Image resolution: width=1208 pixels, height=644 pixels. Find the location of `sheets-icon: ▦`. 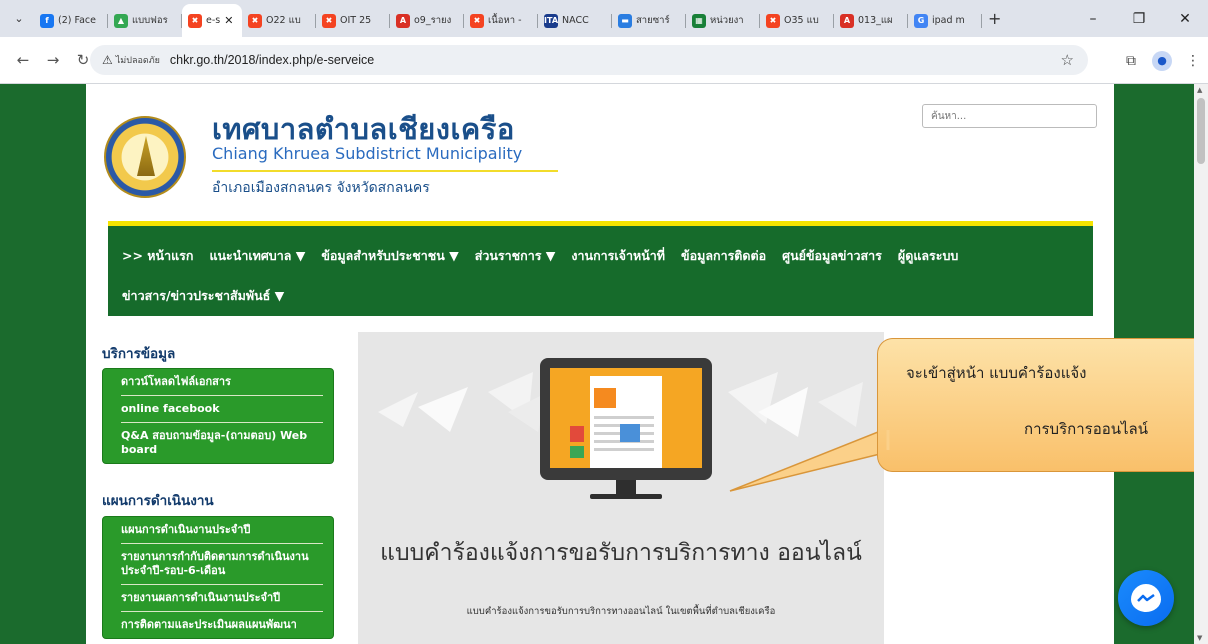

sheets-icon: ▦ is located at coordinates (699, 20).